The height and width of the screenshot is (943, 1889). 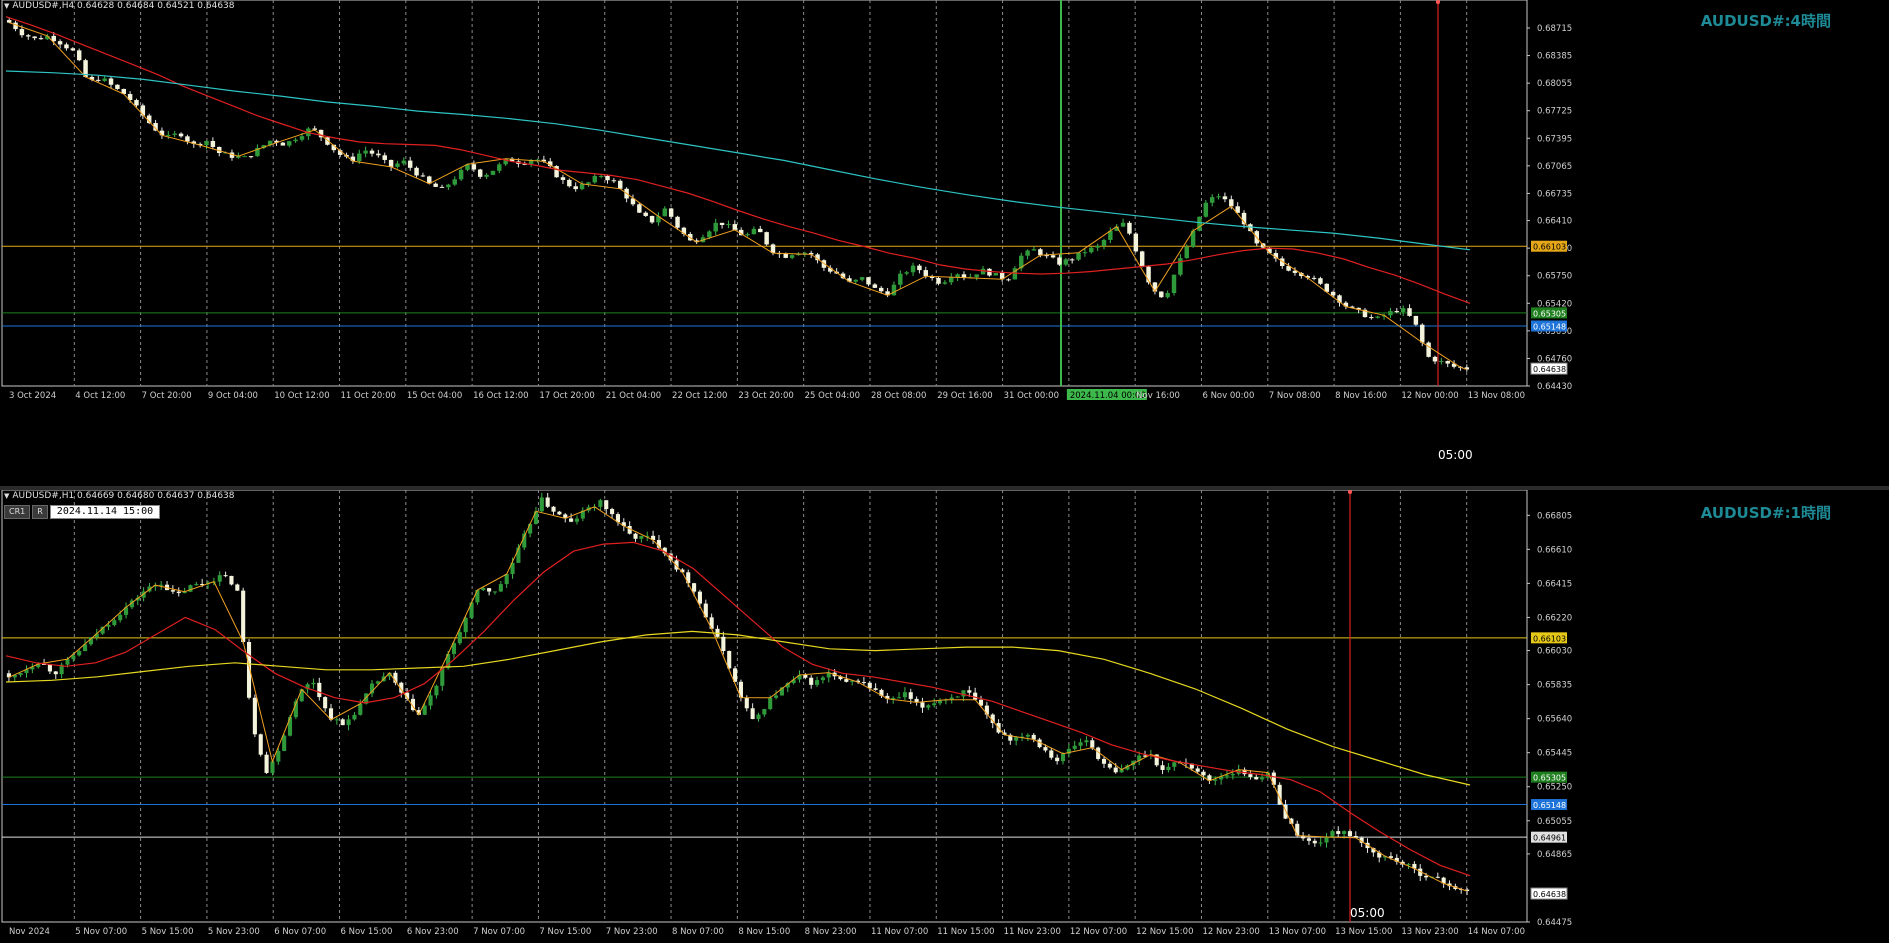 What do you see at coordinates (1297, 932) in the screenshot?
I see `x-tick-label: 13 Nov 07:00` at bounding box center [1297, 932].